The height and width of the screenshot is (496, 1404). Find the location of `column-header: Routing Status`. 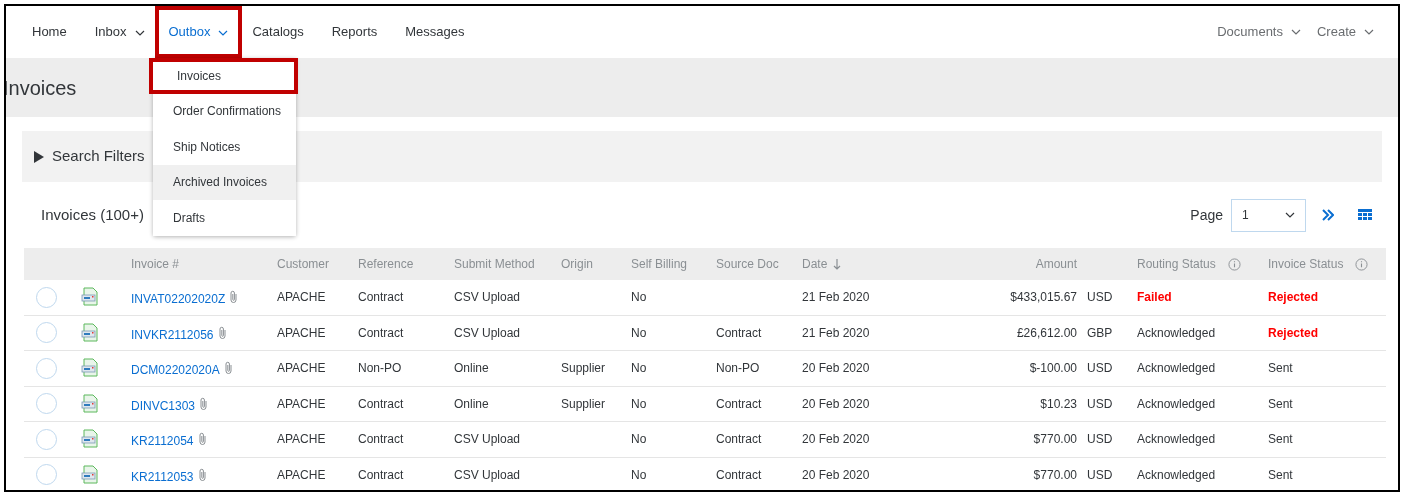

column-header: Routing Status is located at coordinates (1176, 264).